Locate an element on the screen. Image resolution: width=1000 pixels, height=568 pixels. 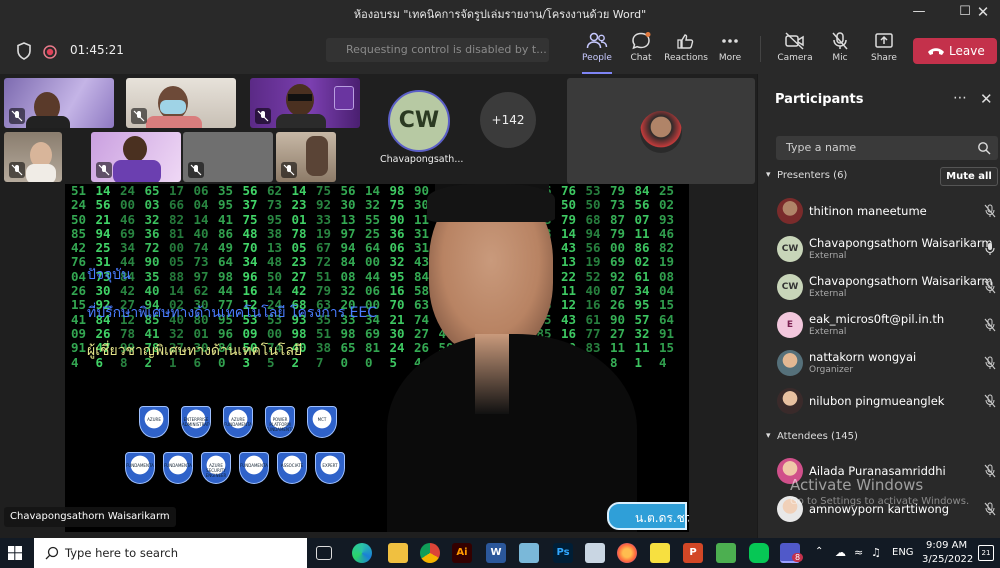
presenters-header: Presenters (6) is located at coordinates (812, 175).